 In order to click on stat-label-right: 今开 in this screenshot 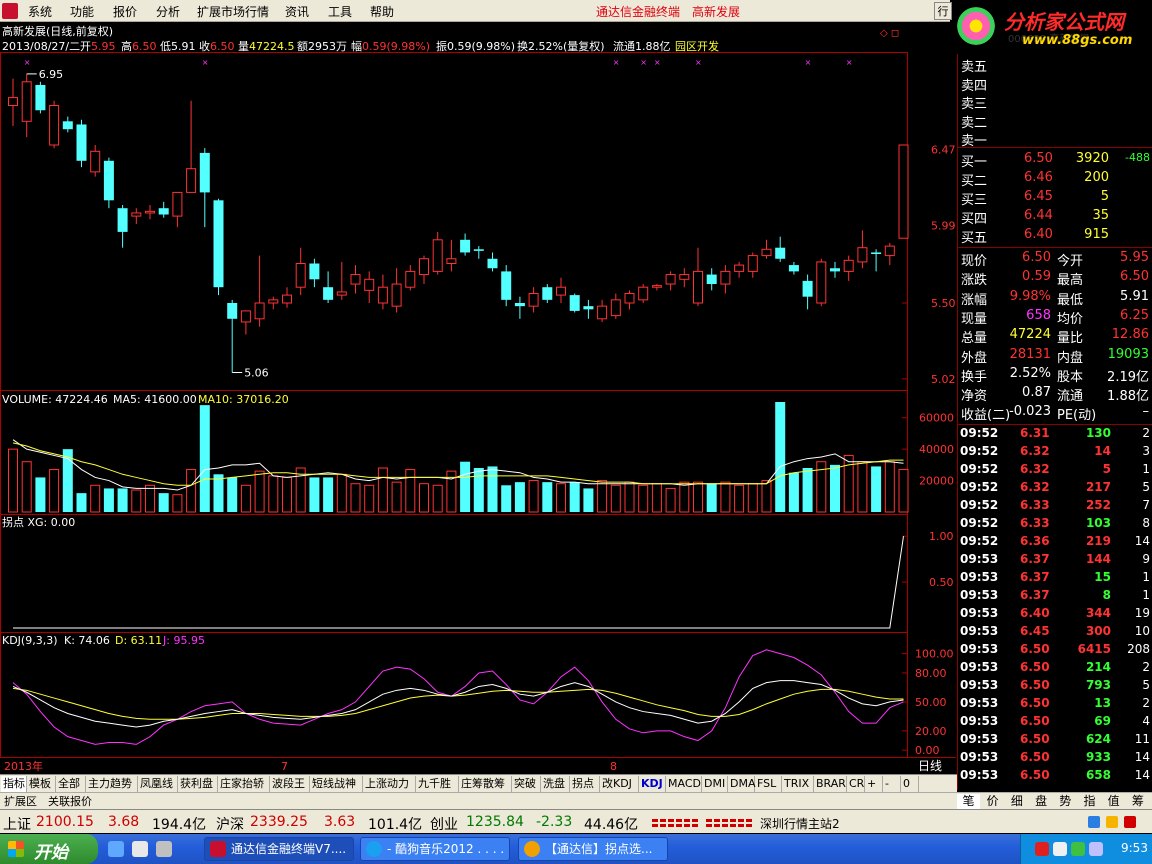, I will do `click(1070, 261)`.